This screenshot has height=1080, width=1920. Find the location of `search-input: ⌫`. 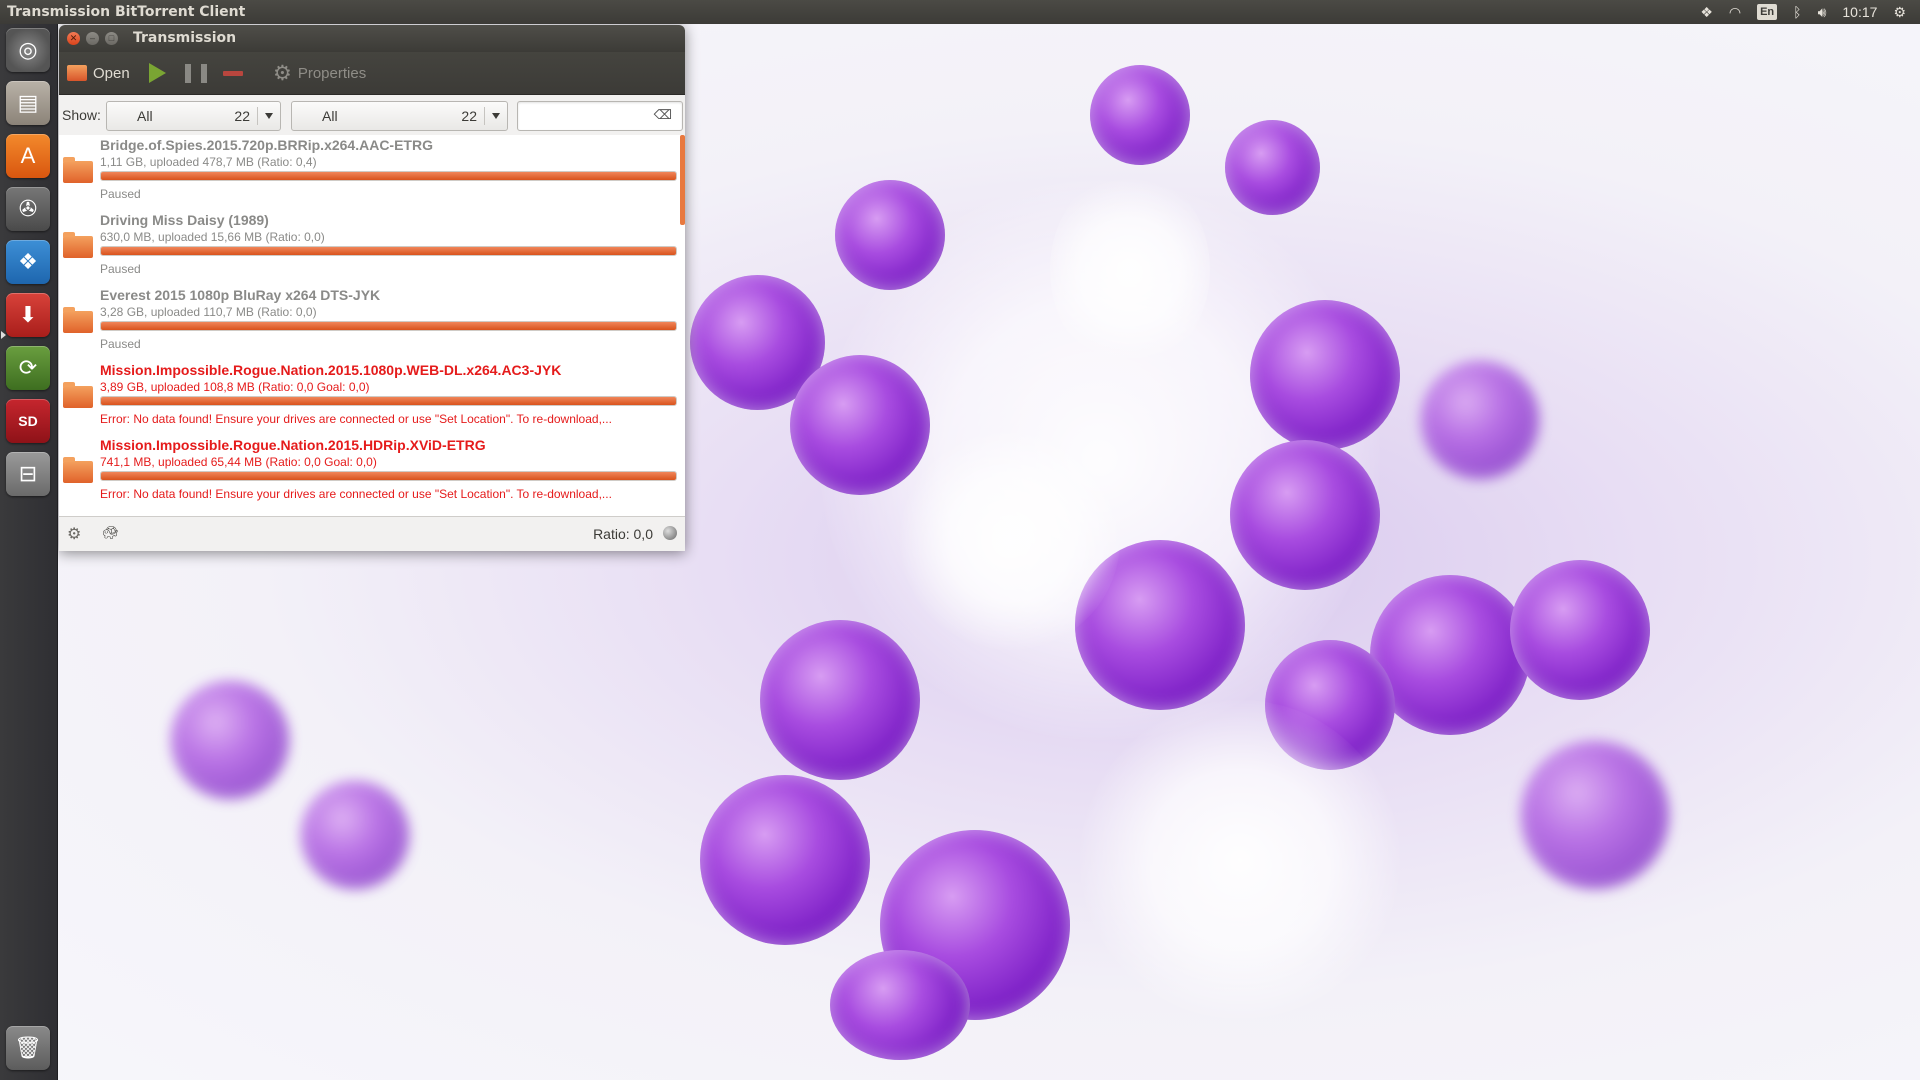

search-input: ⌫ is located at coordinates (600, 116).